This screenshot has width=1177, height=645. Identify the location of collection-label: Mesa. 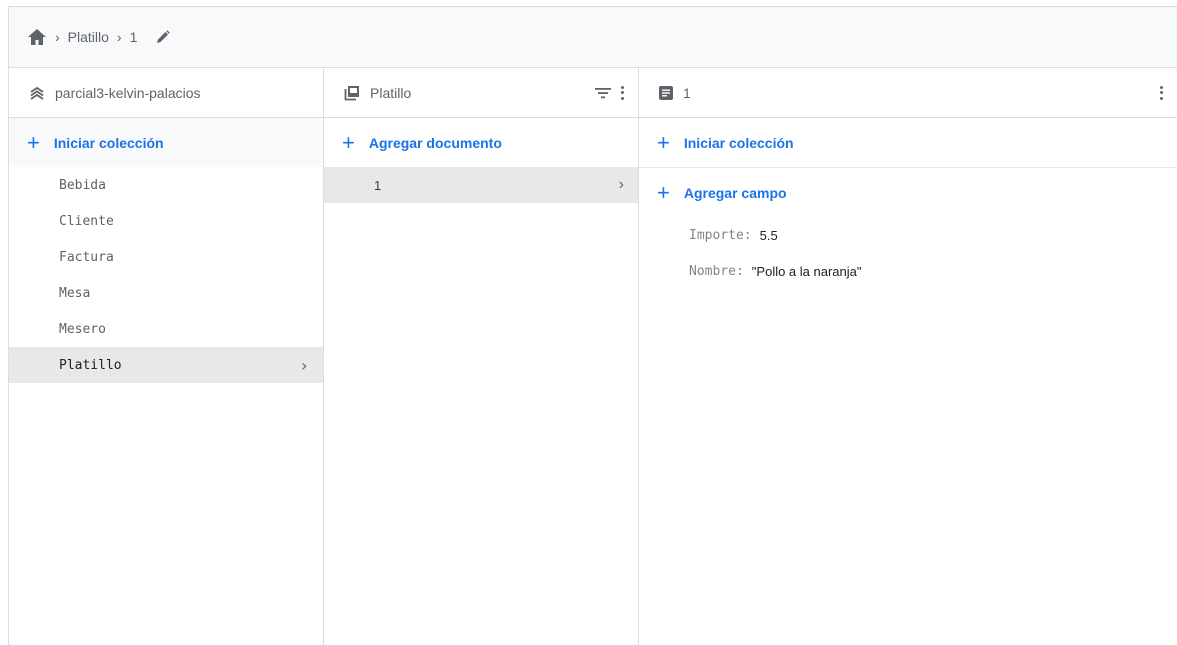
(75, 293).